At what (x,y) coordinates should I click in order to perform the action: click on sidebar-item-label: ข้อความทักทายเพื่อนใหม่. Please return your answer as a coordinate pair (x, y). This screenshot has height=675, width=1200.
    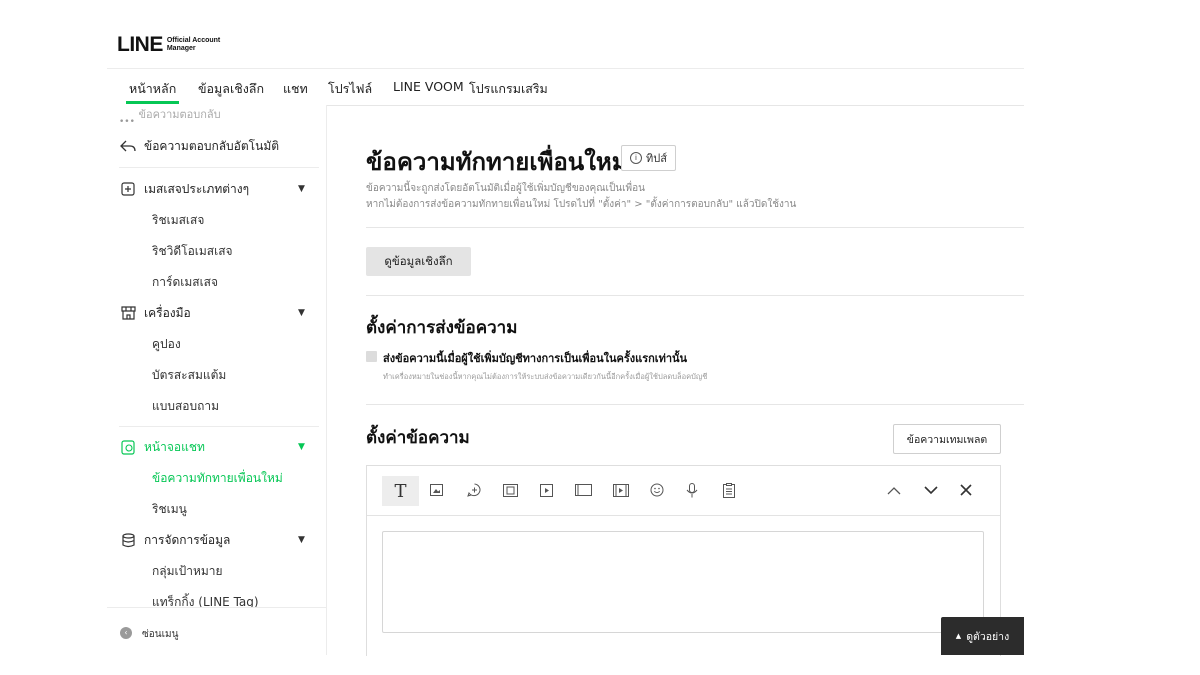
    Looking at the image, I should click on (217, 477).